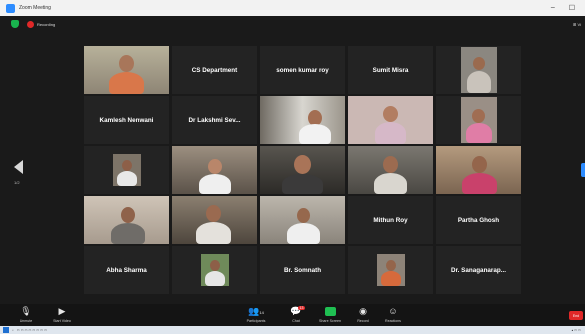  I want to click on title-bar: Zoom Meeting – ☐, so click(292, 8).